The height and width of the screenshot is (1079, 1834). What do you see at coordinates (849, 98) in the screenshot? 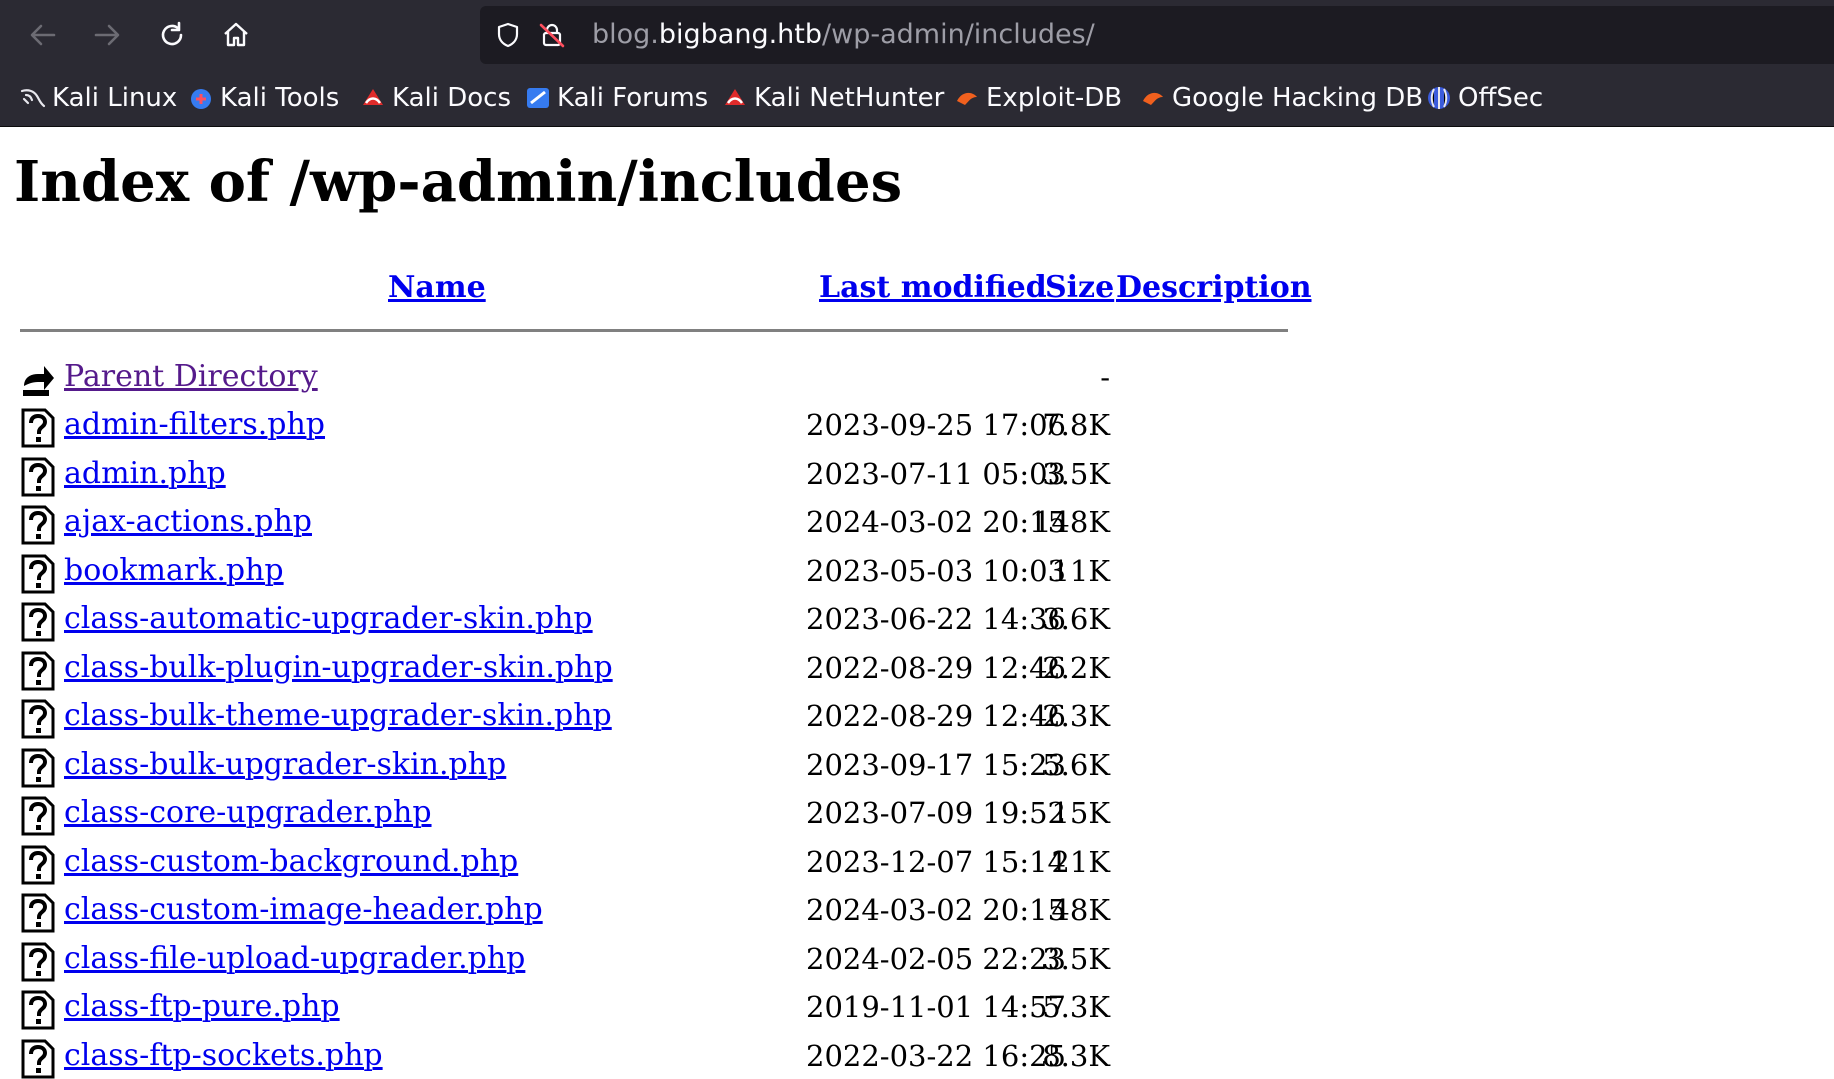
I see `bookmark-label: Kali NetHunter` at bounding box center [849, 98].